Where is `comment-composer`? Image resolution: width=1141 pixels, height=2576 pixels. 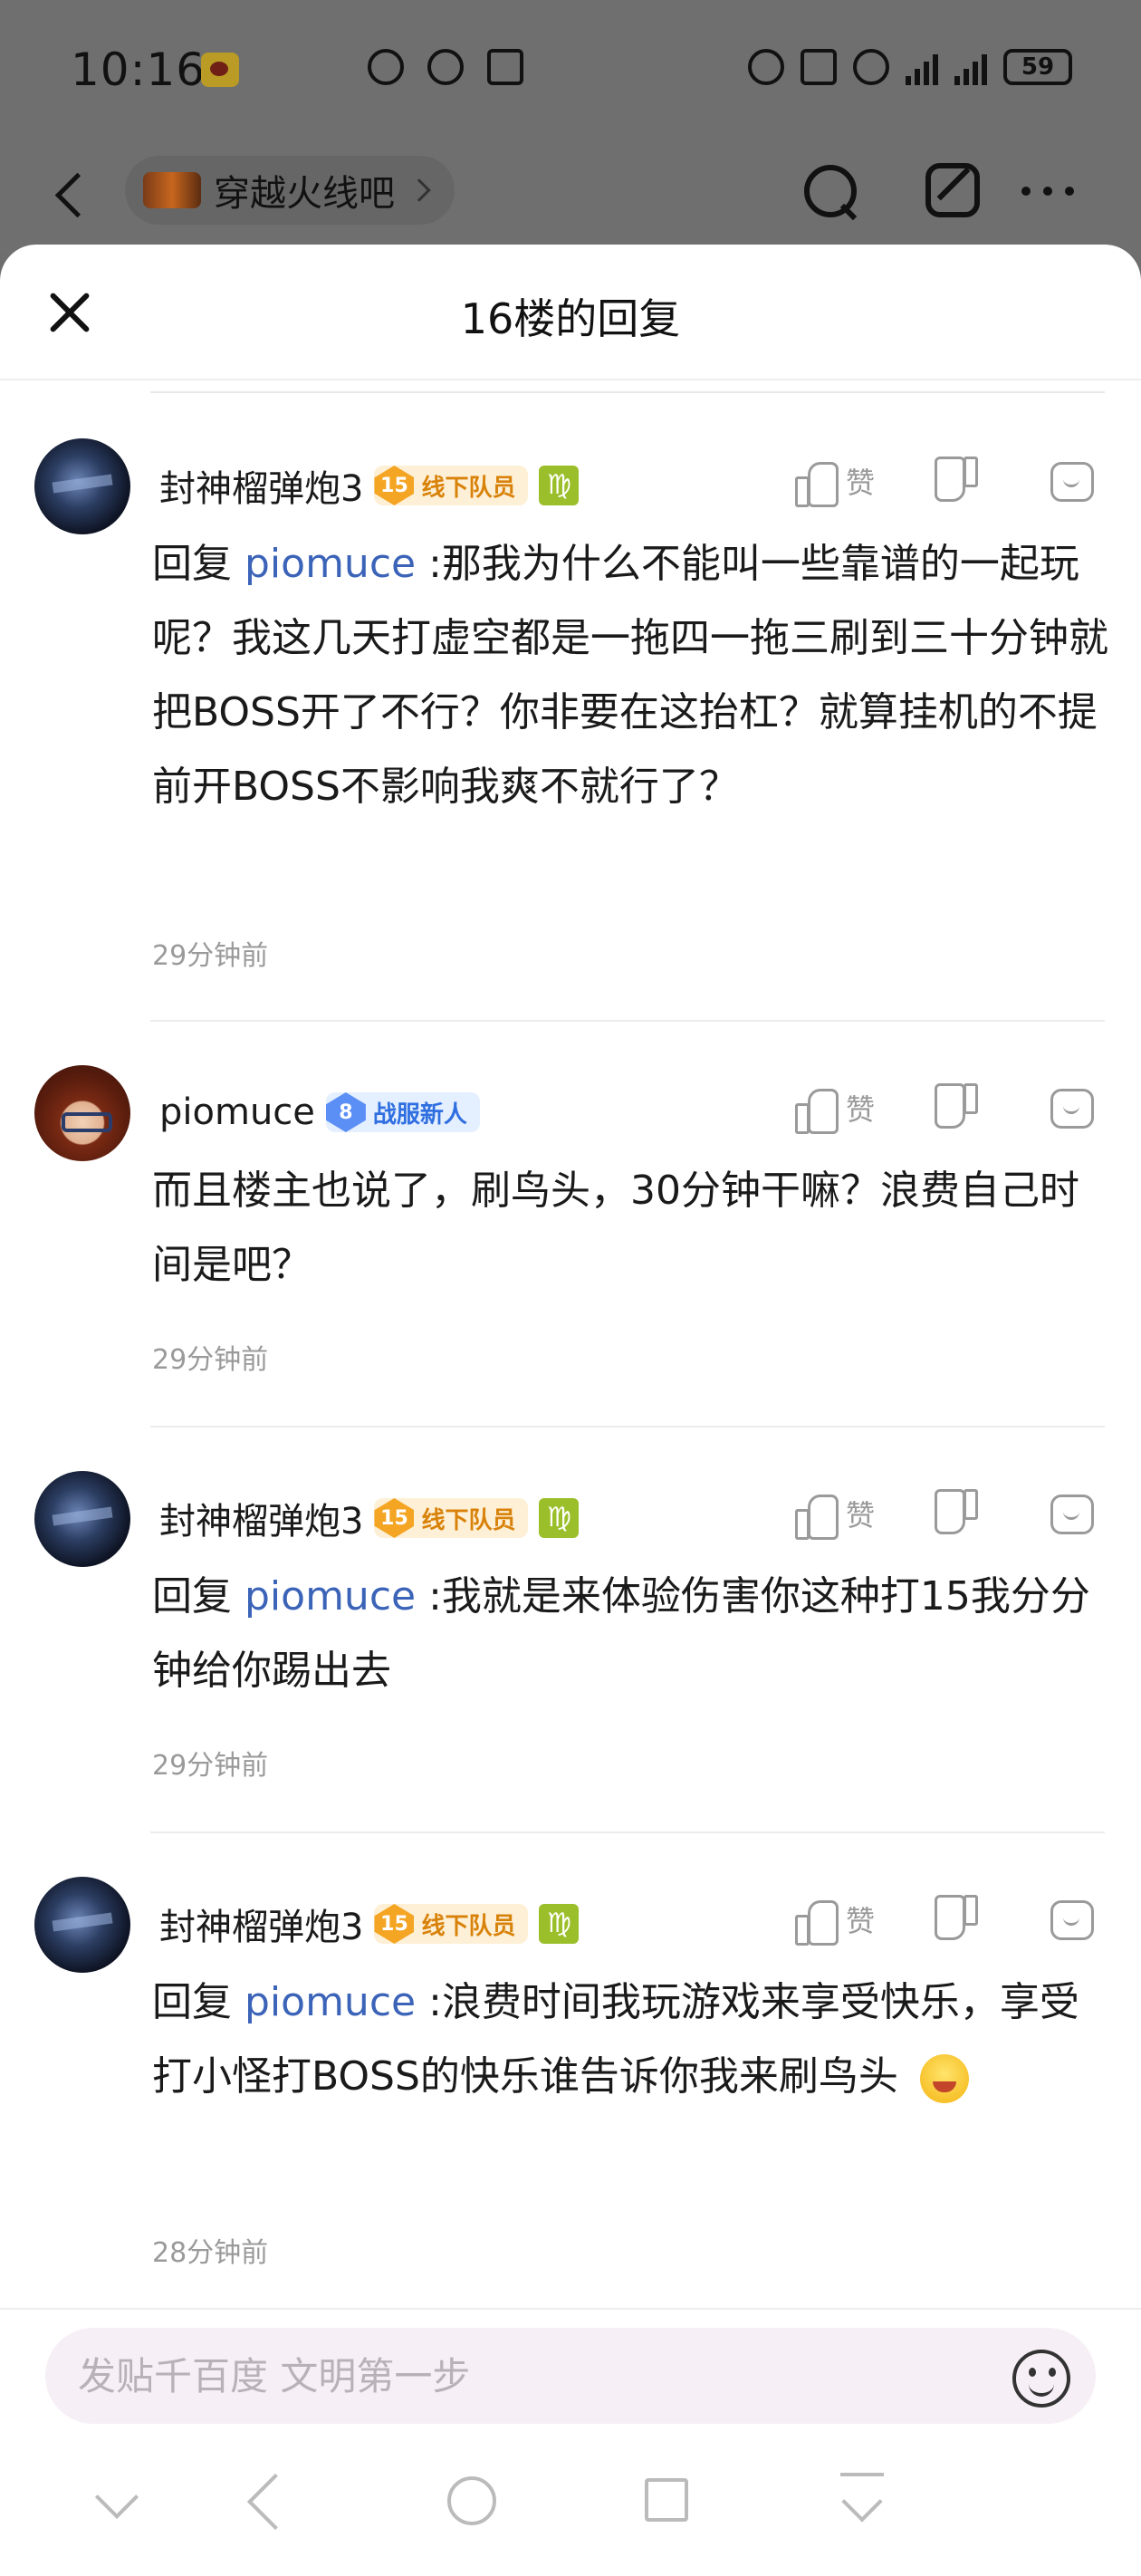 comment-composer is located at coordinates (570, 2367).